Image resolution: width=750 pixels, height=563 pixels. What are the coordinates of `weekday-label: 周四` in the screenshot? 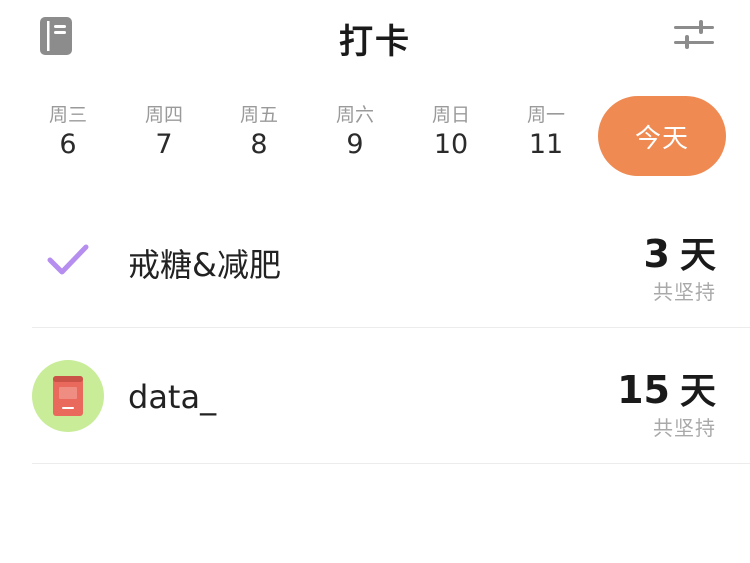 It's located at (163, 115).